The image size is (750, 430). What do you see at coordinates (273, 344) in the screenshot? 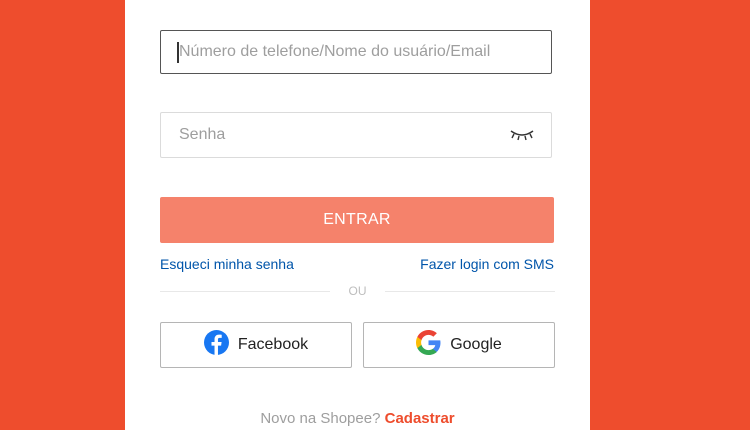
I see `facebook-label: Facebook` at bounding box center [273, 344].